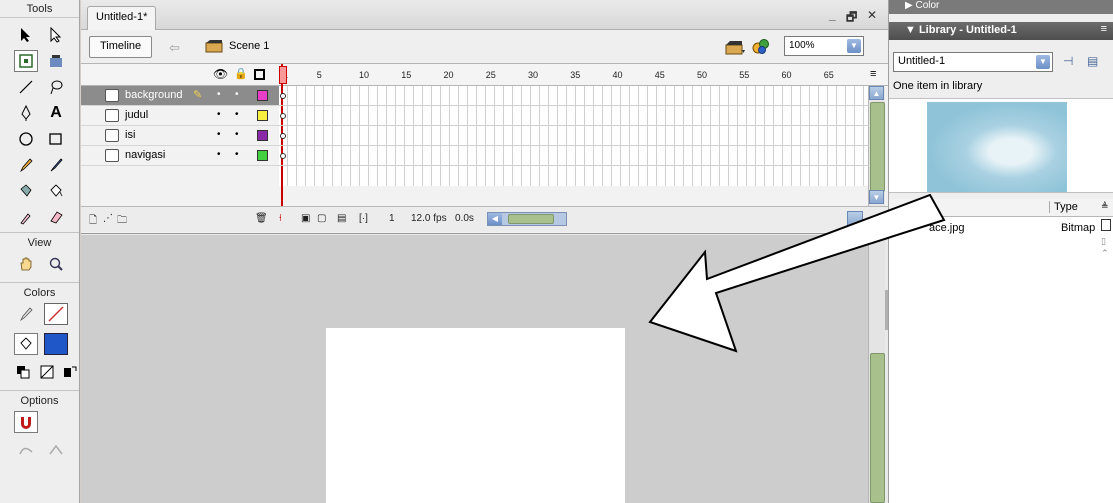 This screenshot has width=1113, height=503. Describe the element at coordinates (876, 93) in the screenshot. I see `scroll-up-icon: ▲` at that location.